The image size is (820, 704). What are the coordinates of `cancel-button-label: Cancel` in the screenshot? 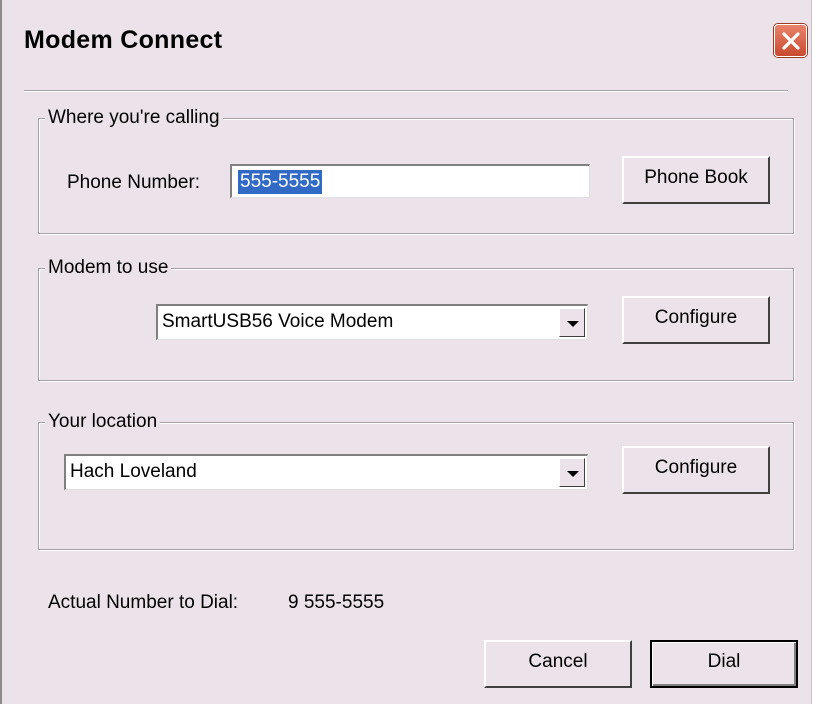 It's located at (558, 661).